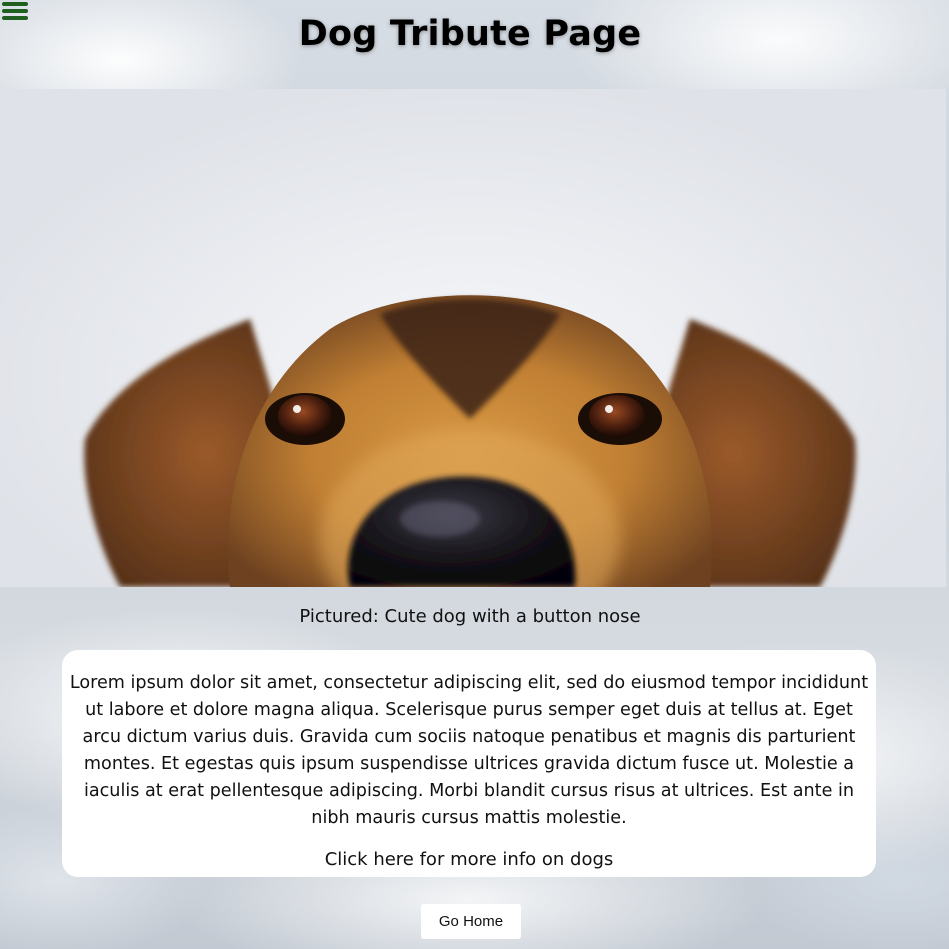  I want to click on page-title: Dog Tribute Page, so click(470, 34).